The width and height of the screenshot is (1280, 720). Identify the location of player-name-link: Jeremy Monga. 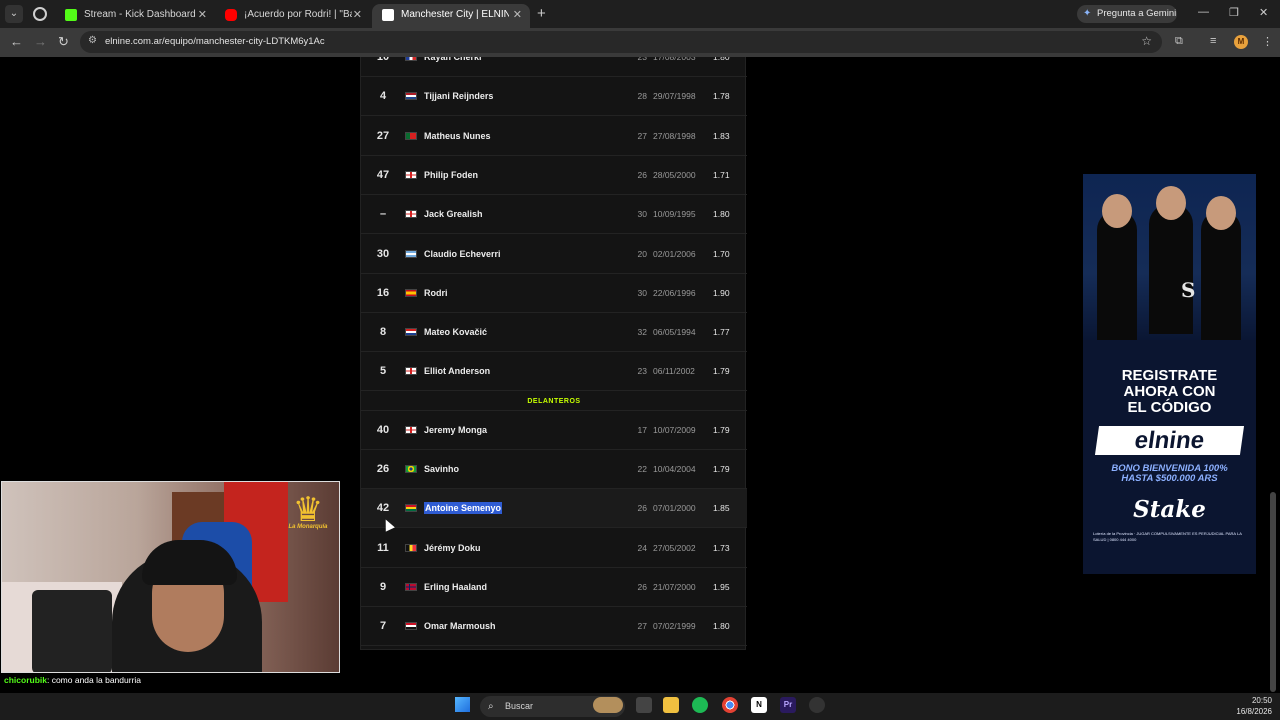
(455, 430).